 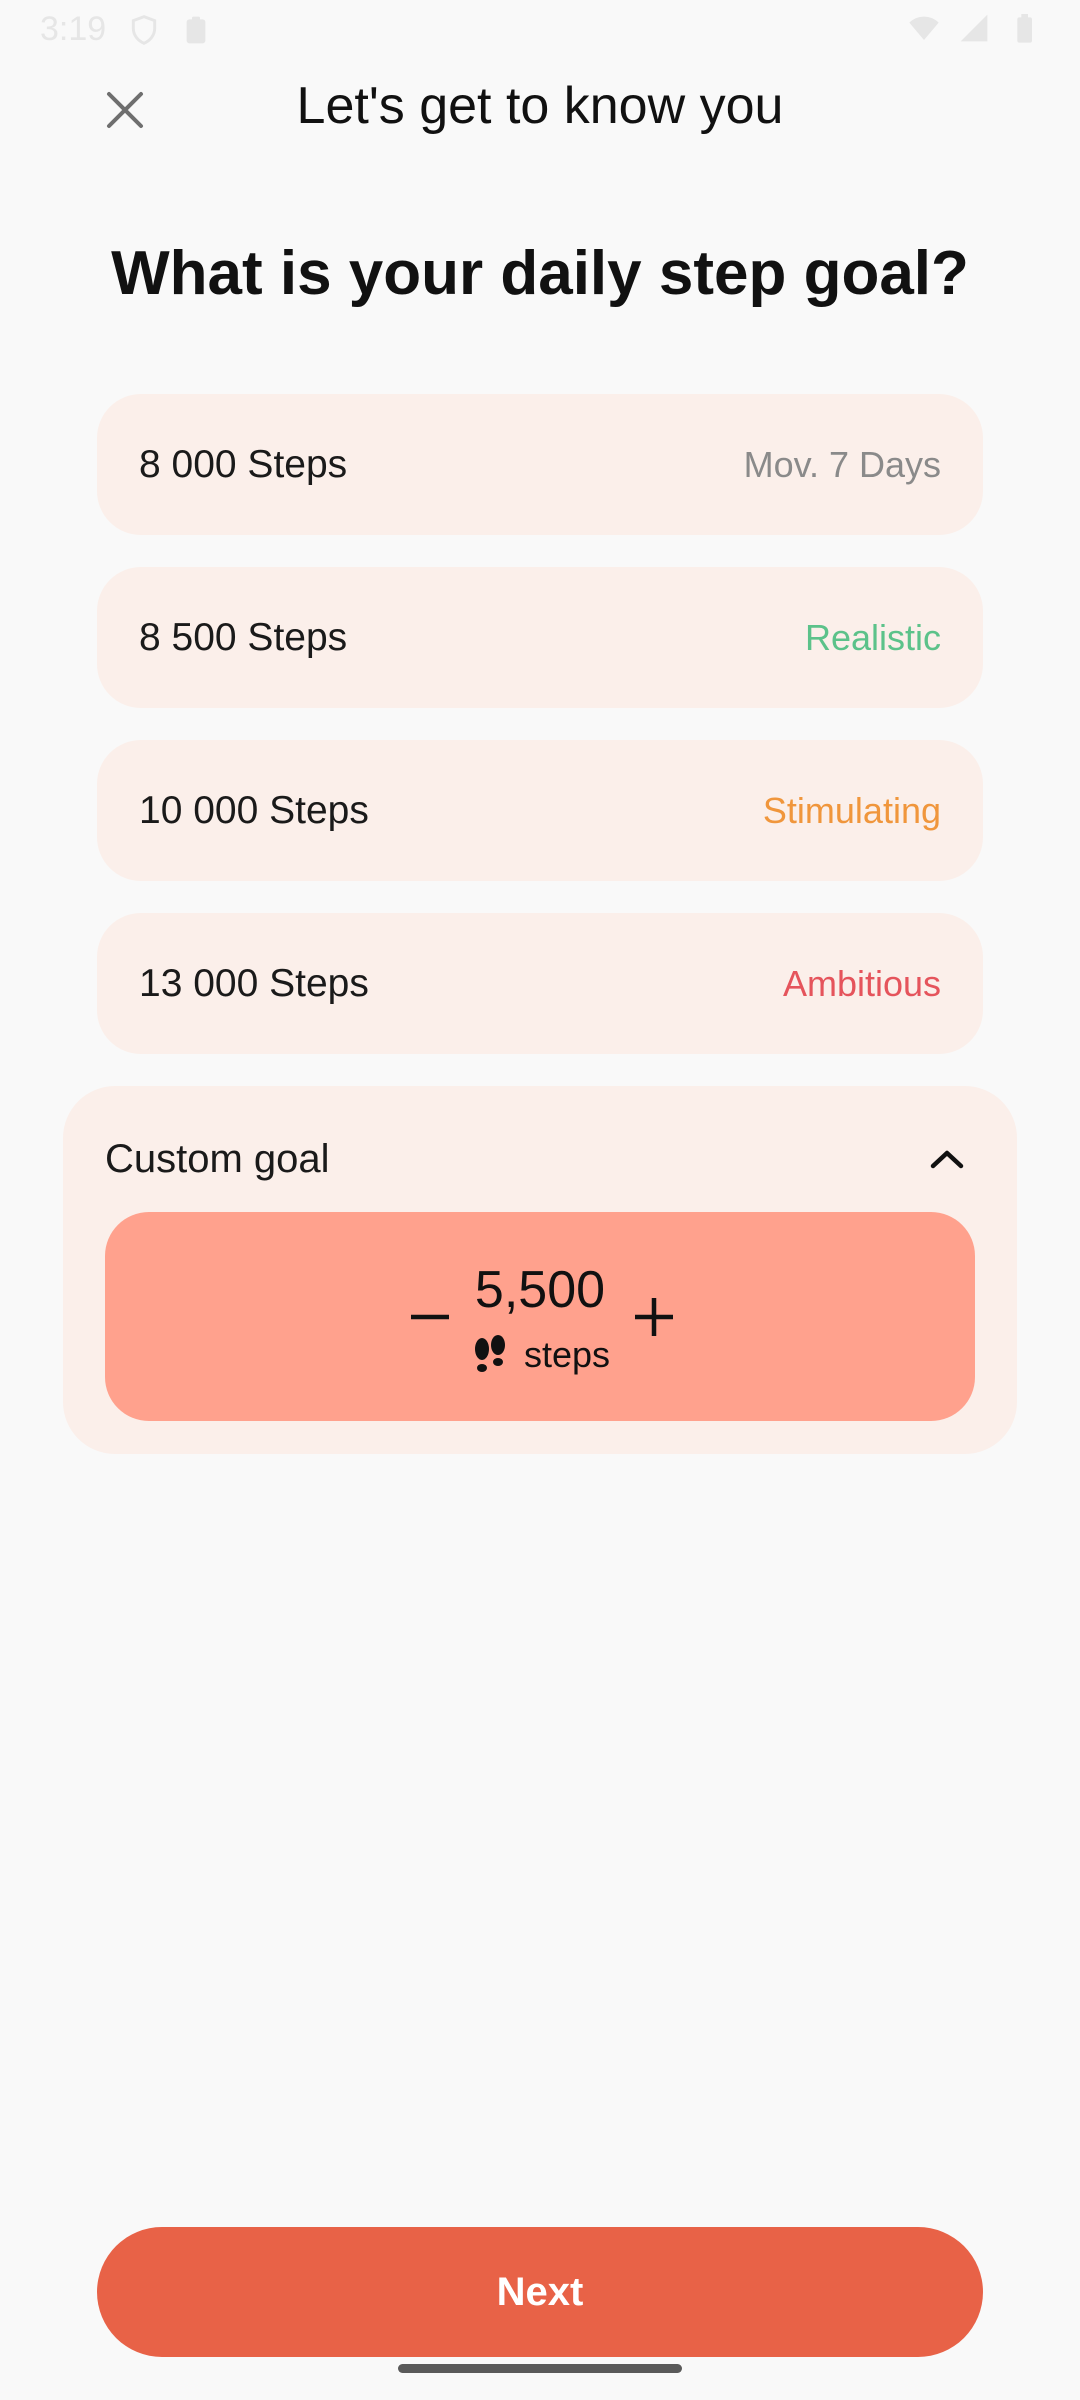 I want to click on option-tag: Ambitious, so click(x=861, y=983).